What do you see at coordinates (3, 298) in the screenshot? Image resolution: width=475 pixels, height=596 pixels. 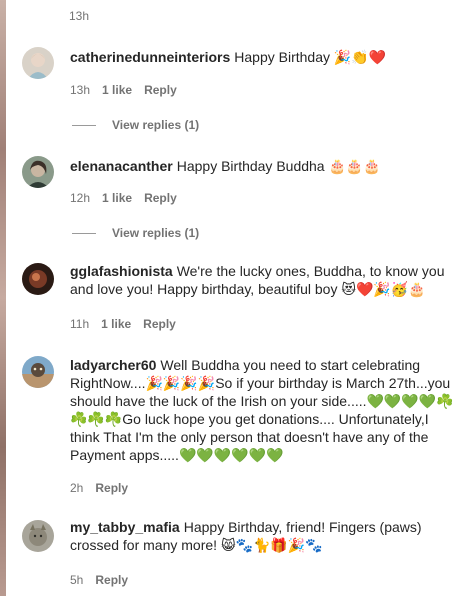 I see `left-edge-strip` at bounding box center [3, 298].